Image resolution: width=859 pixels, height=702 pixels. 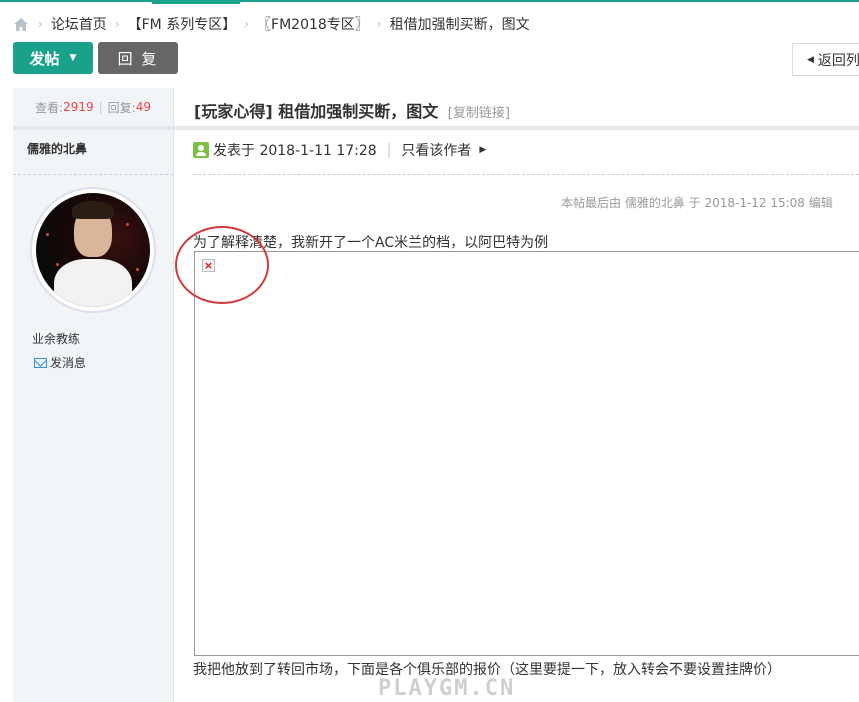 I want to click on posted-at: 发表于 2018-1-11 17:28, so click(x=295, y=151).